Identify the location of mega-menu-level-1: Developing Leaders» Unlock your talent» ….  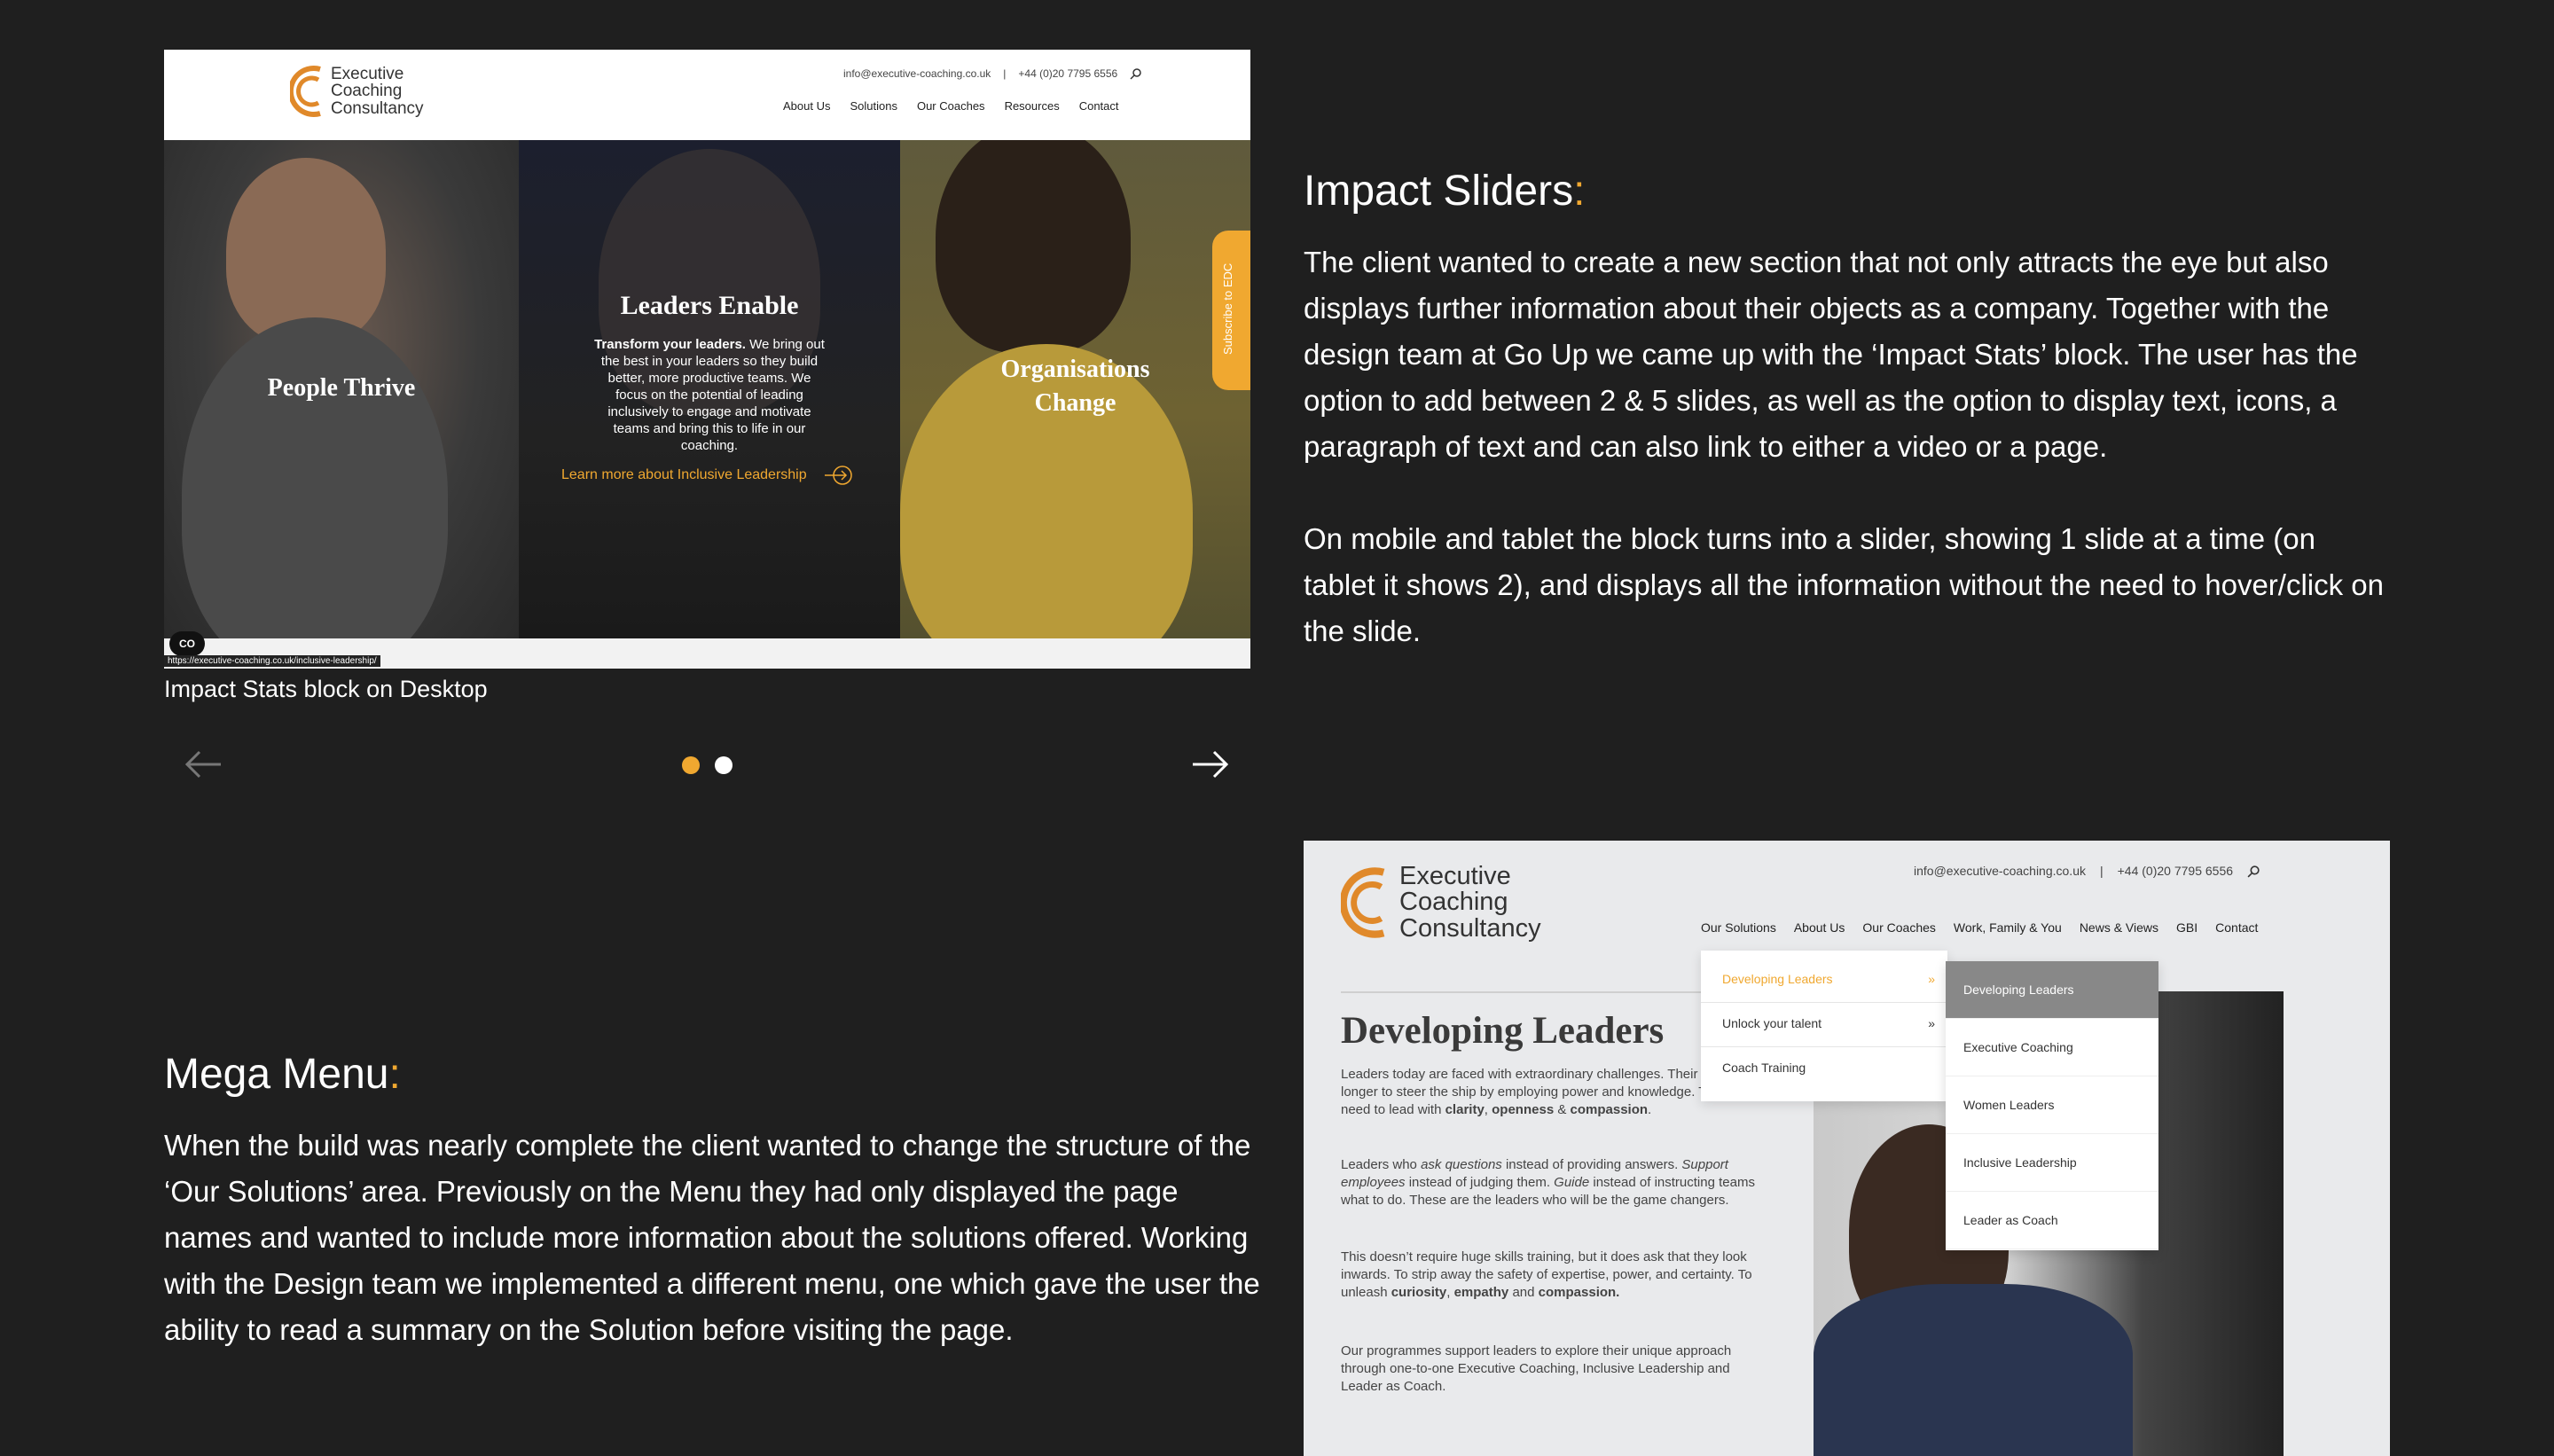
(1824, 1026).